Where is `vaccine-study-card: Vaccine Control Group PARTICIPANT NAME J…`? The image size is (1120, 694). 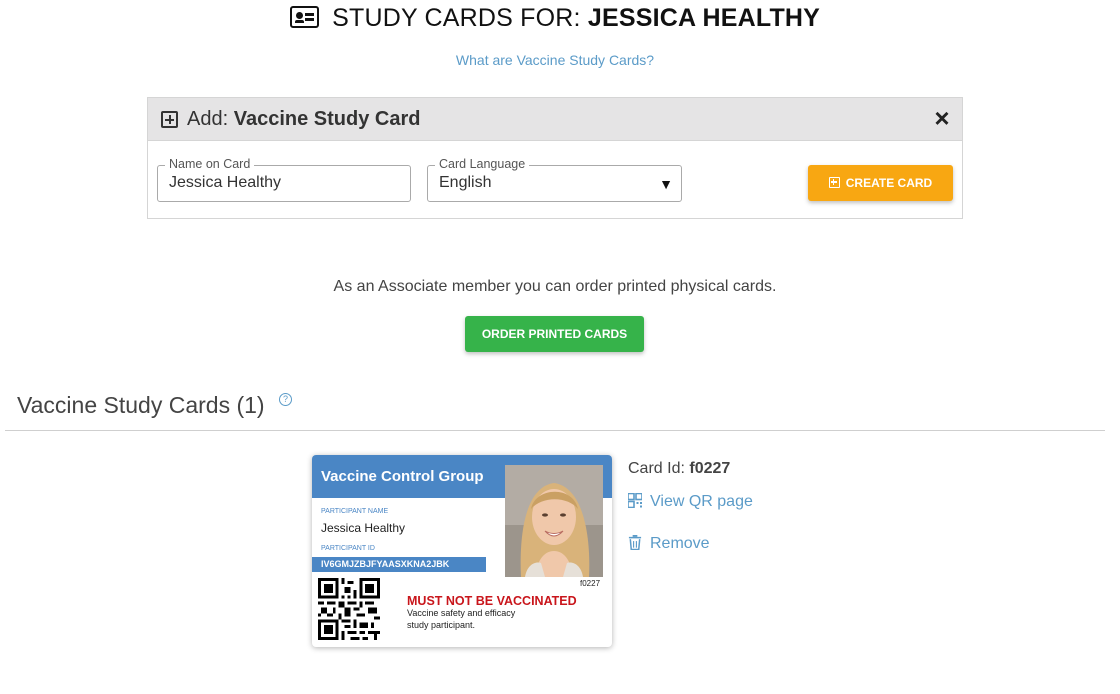
vaccine-study-card: Vaccine Control Group PARTICIPANT NAME J… is located at coordinates (462, 551).